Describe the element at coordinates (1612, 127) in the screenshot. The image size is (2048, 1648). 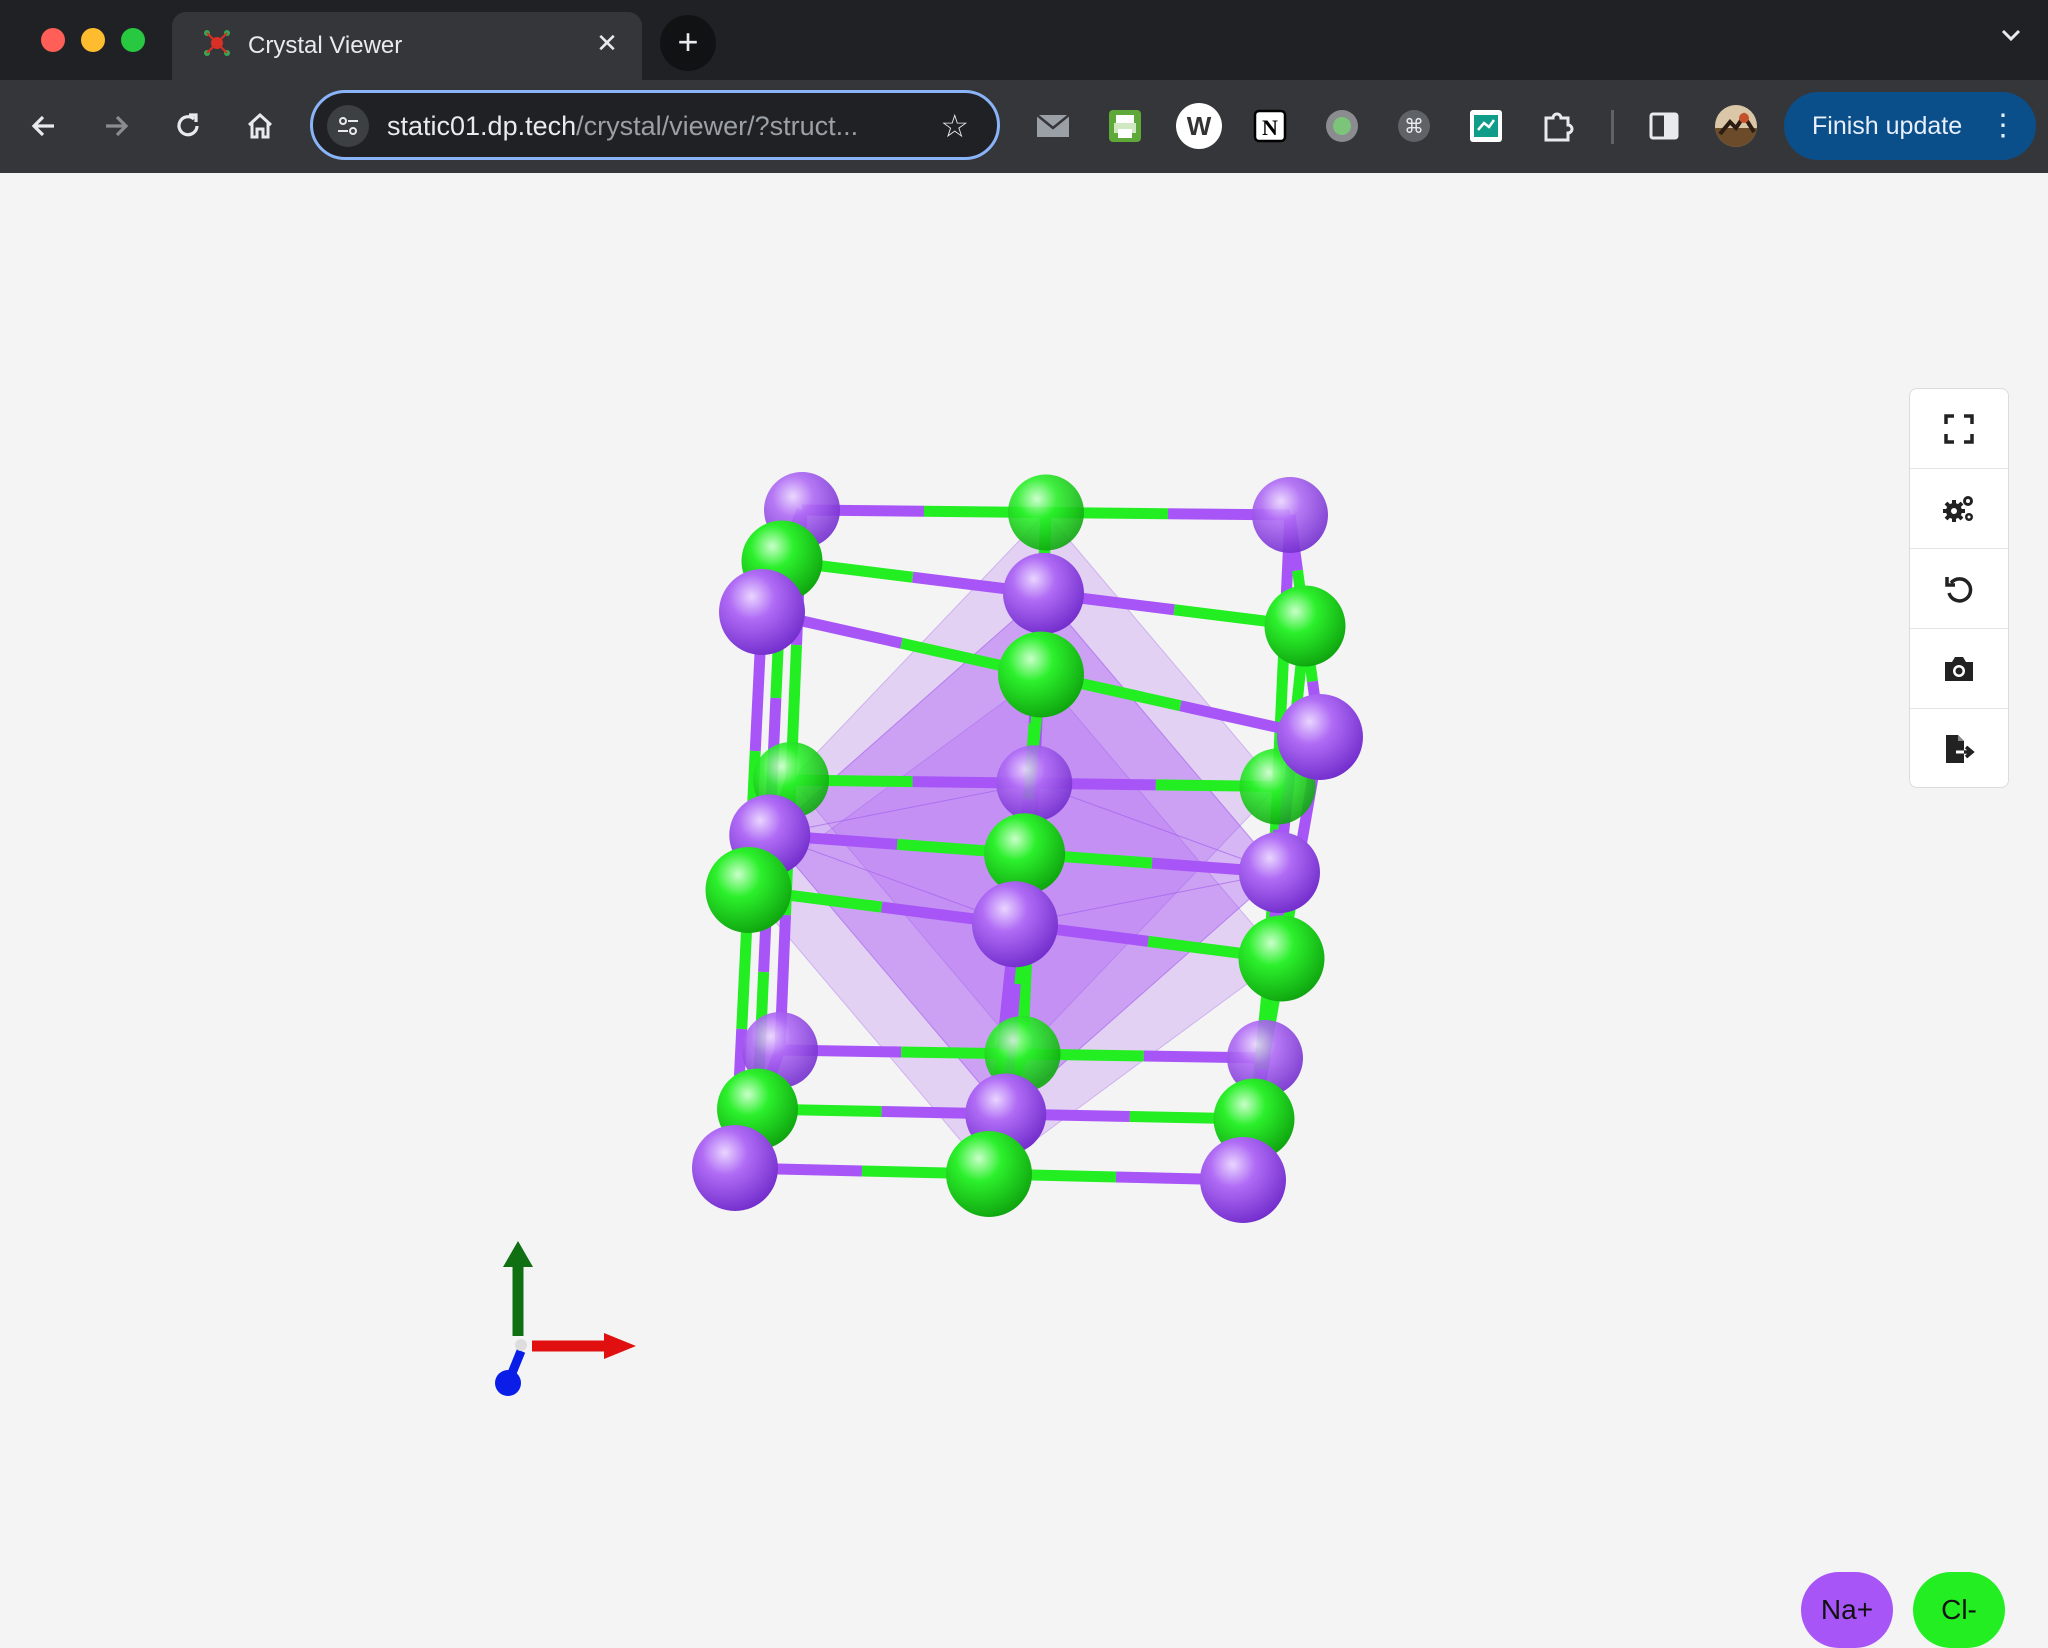
I see `toolbar-divider` at that location.